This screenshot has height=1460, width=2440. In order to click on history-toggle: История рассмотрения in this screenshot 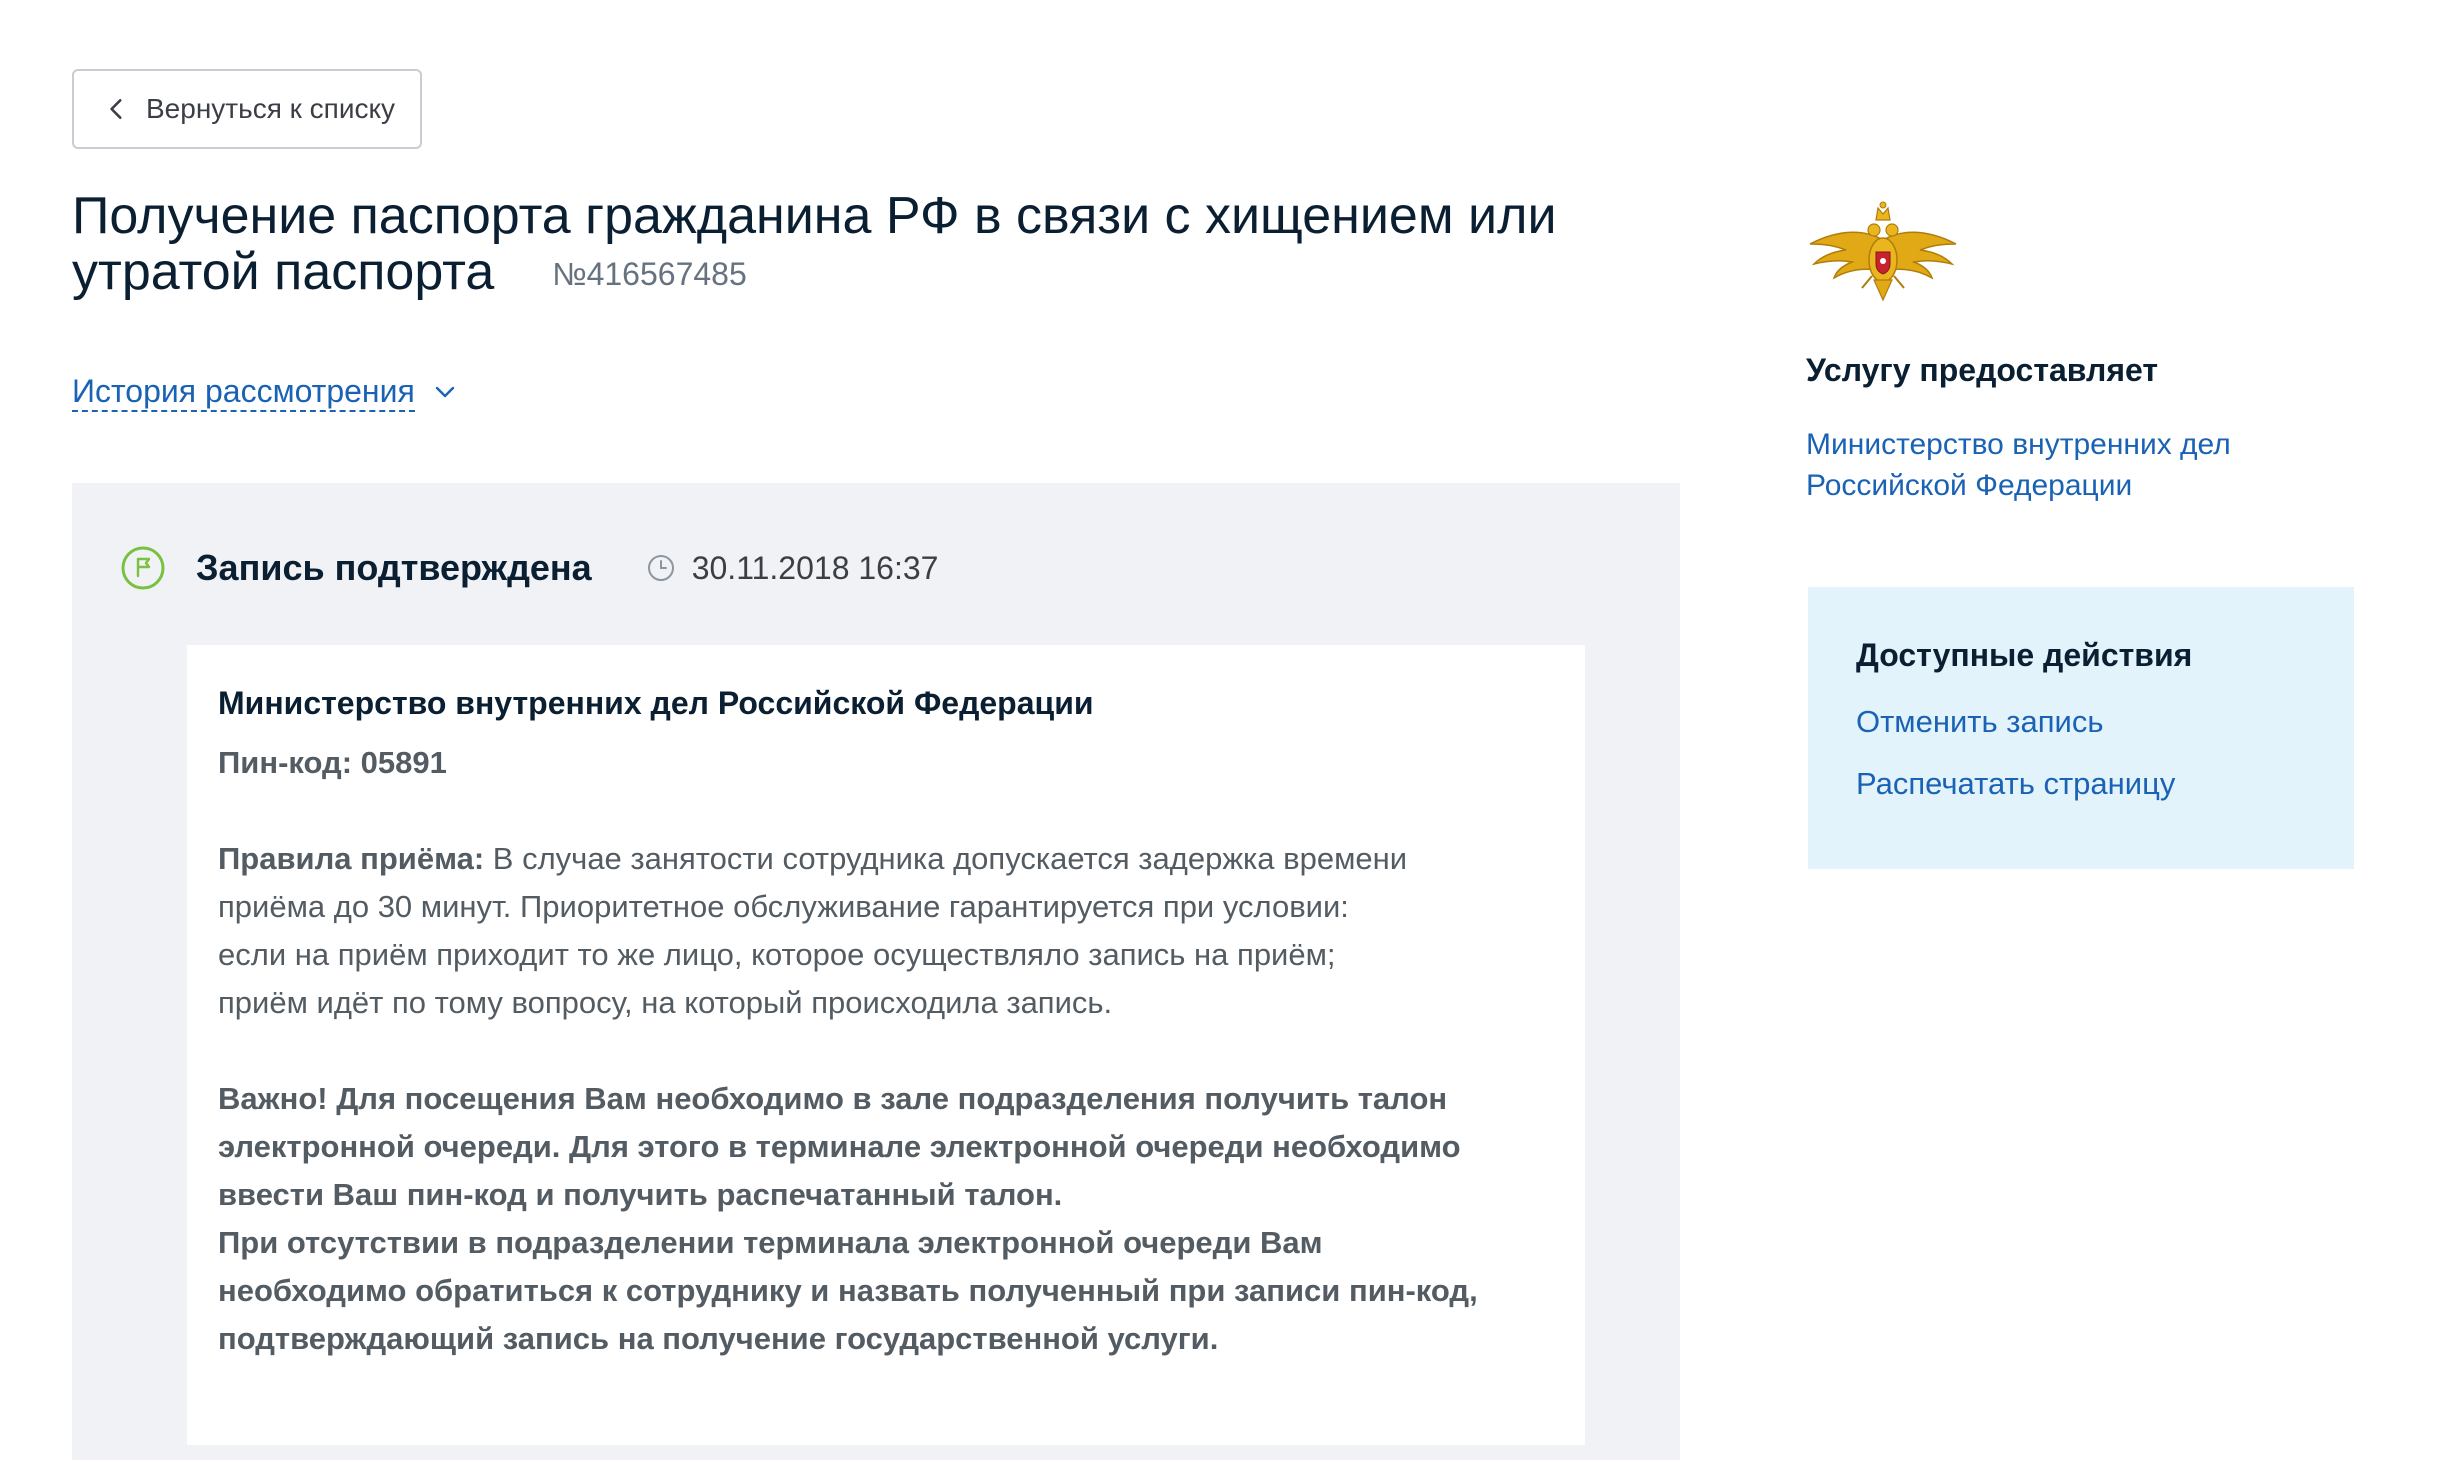, I will do `click(264, 392)`.